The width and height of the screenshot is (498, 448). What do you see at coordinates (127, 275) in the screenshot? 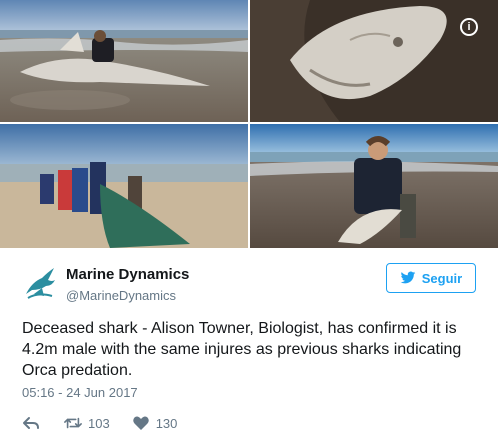
I see `display-name: Marine Dynamics` at bounding box center [127, 275].